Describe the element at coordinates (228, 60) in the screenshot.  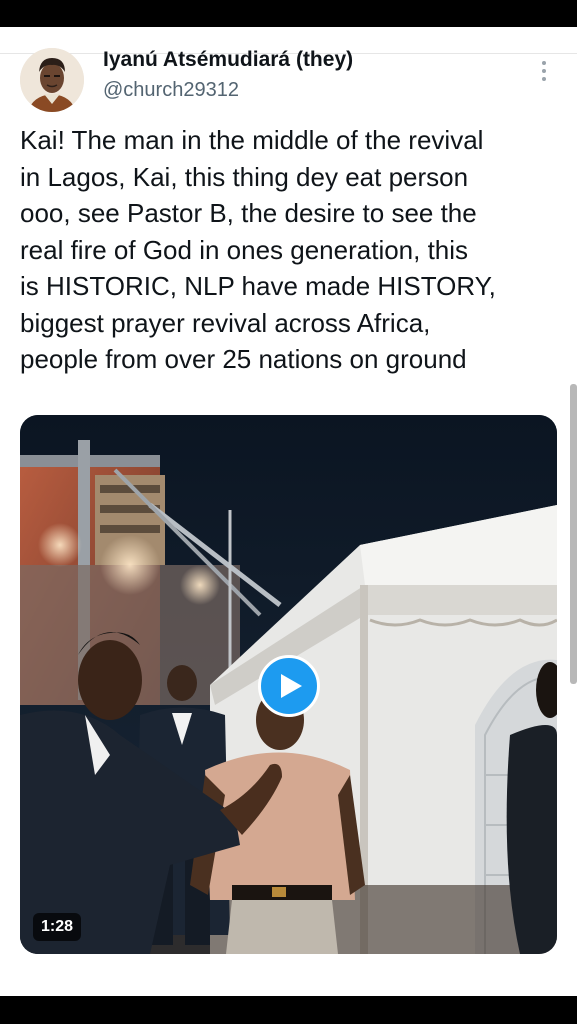
I see `author-name: Iyanú Atsémudiará (they)` at that location.